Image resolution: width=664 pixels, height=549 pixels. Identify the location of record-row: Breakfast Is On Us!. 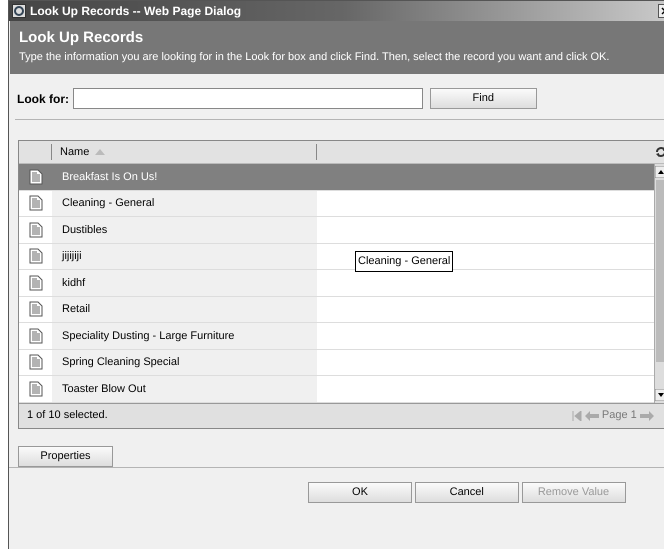
(336, 177).